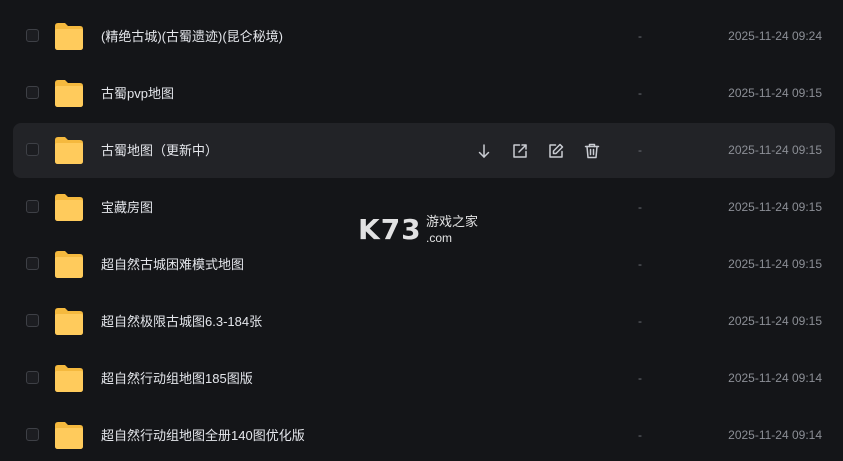  Describe the element at coordinates (556, 151) in the screenshot. I see `edit-icon` at that location.